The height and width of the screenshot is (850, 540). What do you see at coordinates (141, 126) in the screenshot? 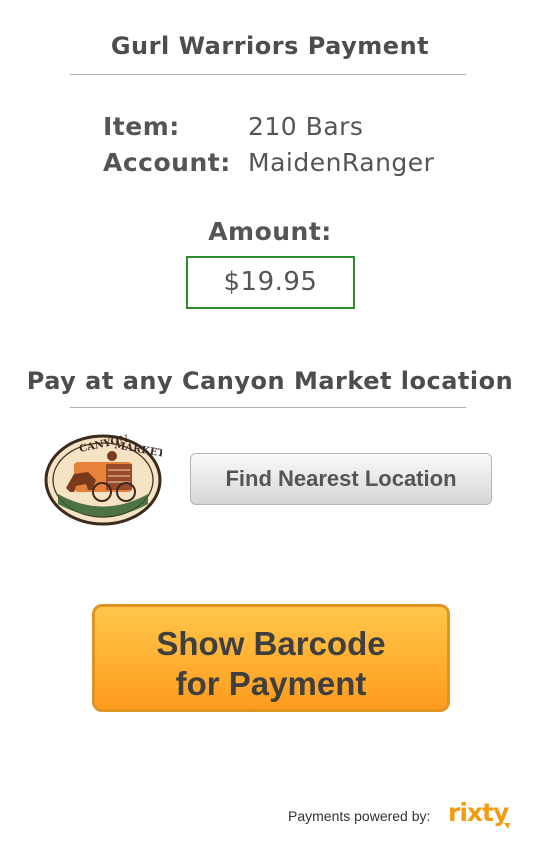
I see `item-label: Item:` at bounding box center [141, 126].